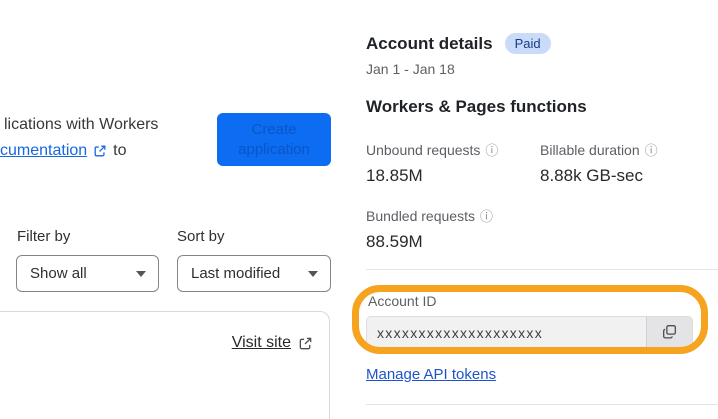 The height and width of the screenshot is (419, 718). Describe the element at coordinates (431, 374) in the screenshot. I see `manage-api-tokens-link: Manage API tokens` at that location.